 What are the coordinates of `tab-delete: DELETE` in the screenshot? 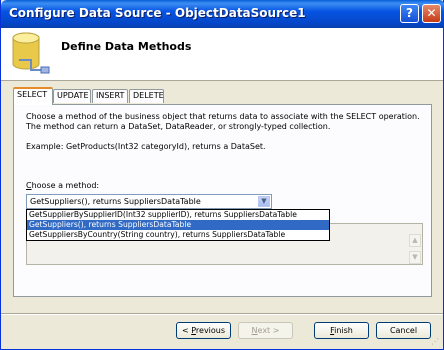 It's located at (146, 96).